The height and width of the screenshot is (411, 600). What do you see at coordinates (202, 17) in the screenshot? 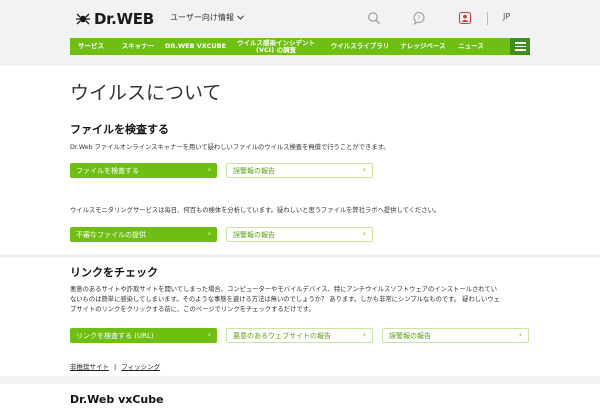
I see `audience-label: ユーザー向け情報` at bounding box center [202, 17].